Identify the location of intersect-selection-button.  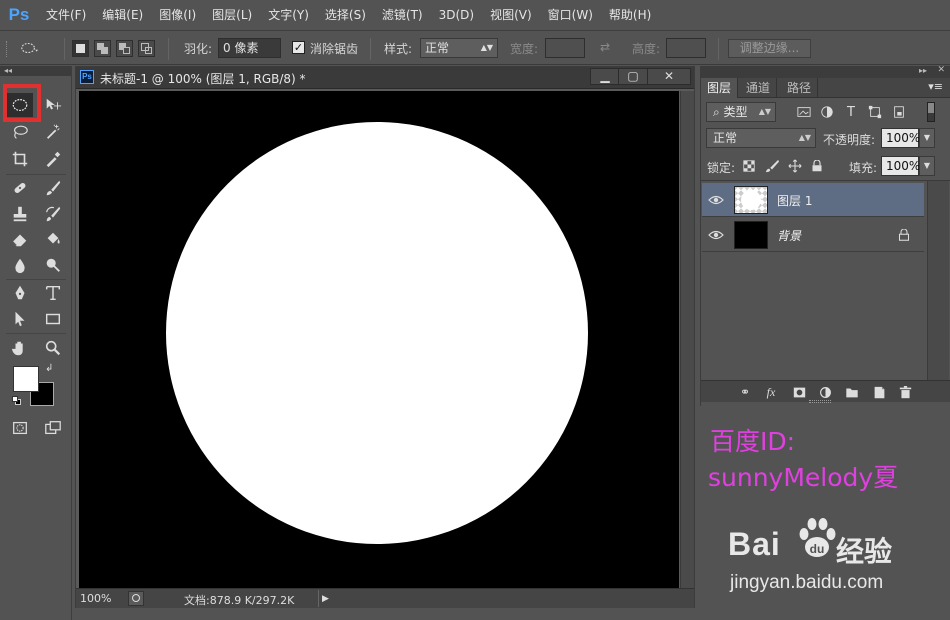
(146, 48).